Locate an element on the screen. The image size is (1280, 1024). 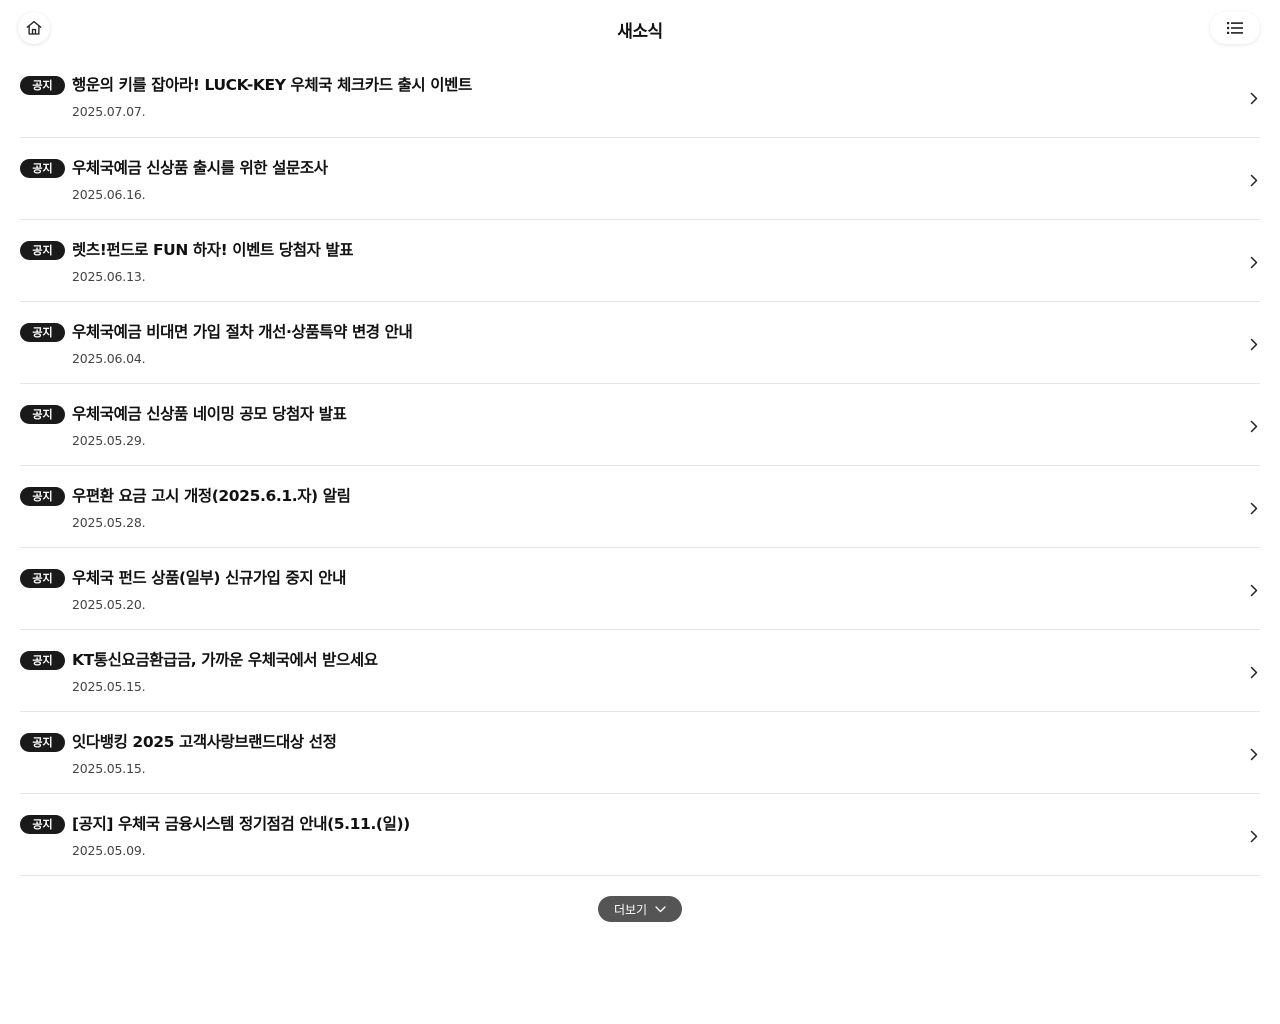
news-item: 공지 우체국예금 신상품 출시를 위한 설문조사 2025.06.16. is located at coordinates (640, 179).